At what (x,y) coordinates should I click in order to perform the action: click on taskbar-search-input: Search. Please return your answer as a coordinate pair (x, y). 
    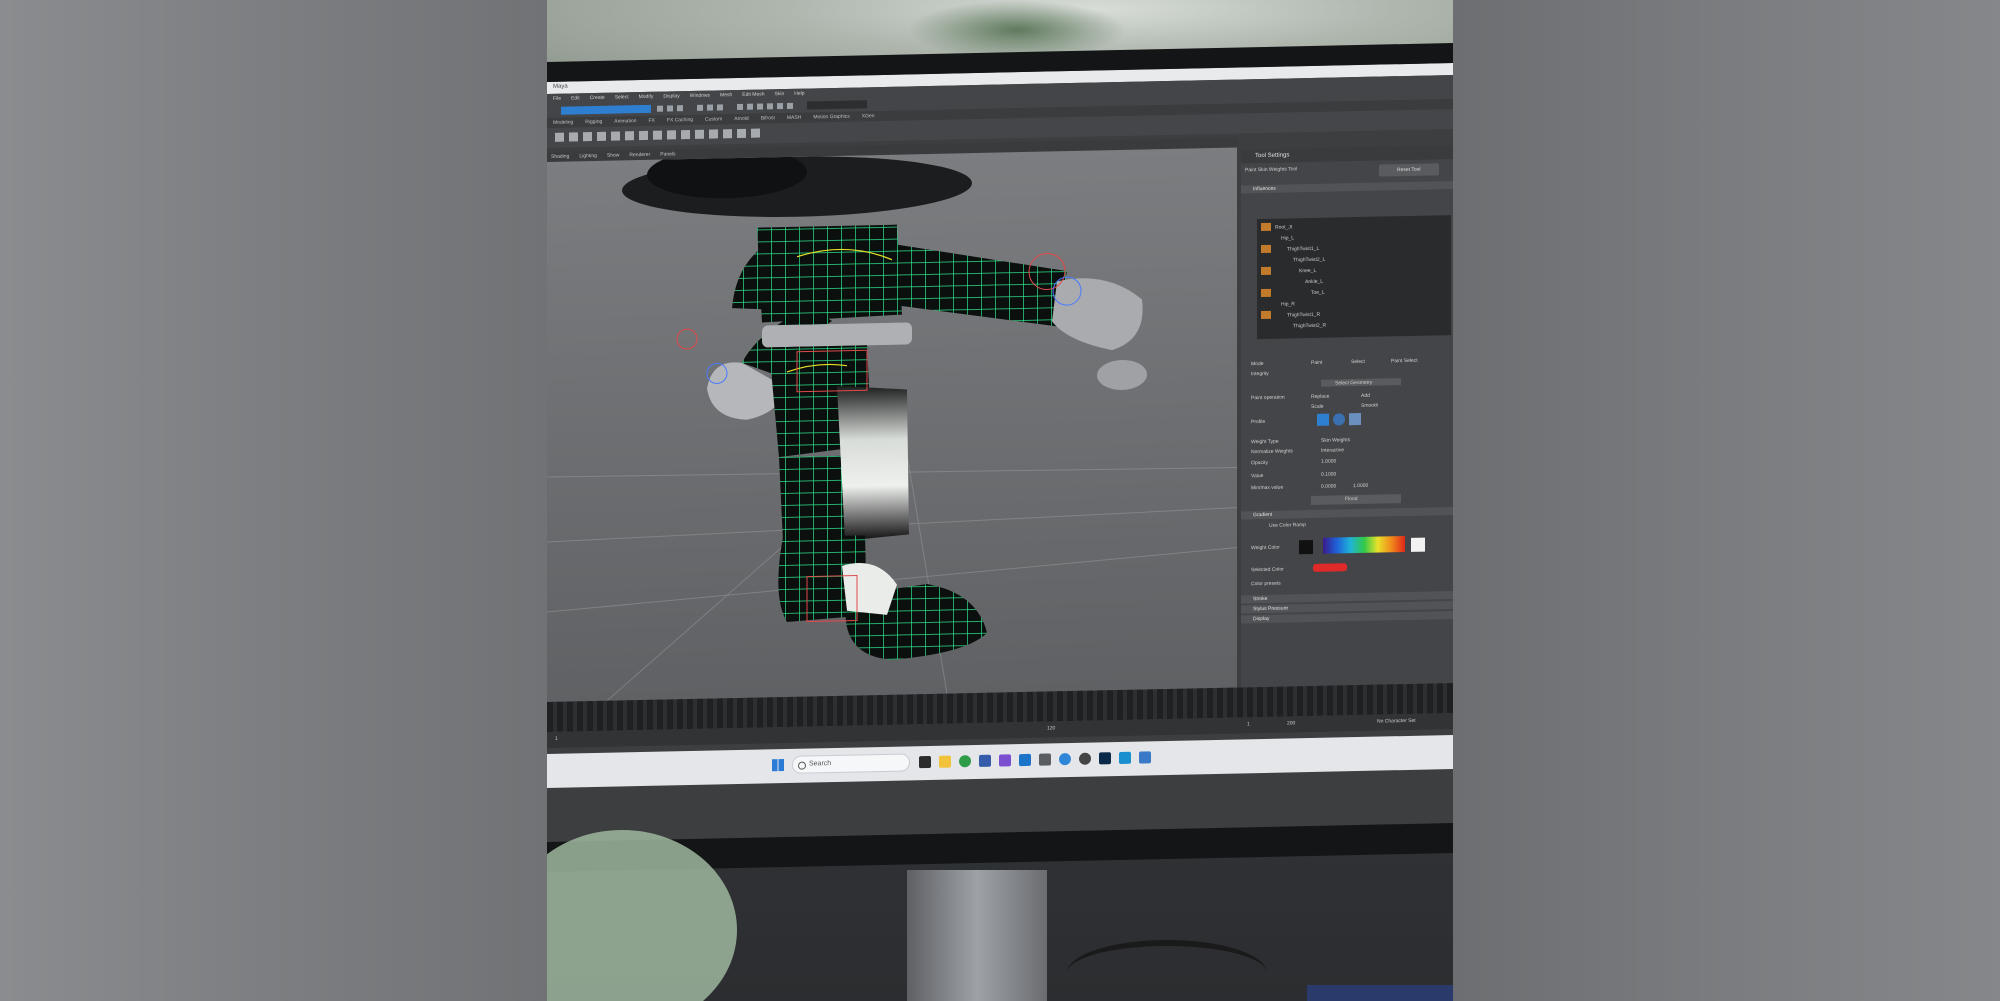
    Looking at the image, I should click on (851, 763).